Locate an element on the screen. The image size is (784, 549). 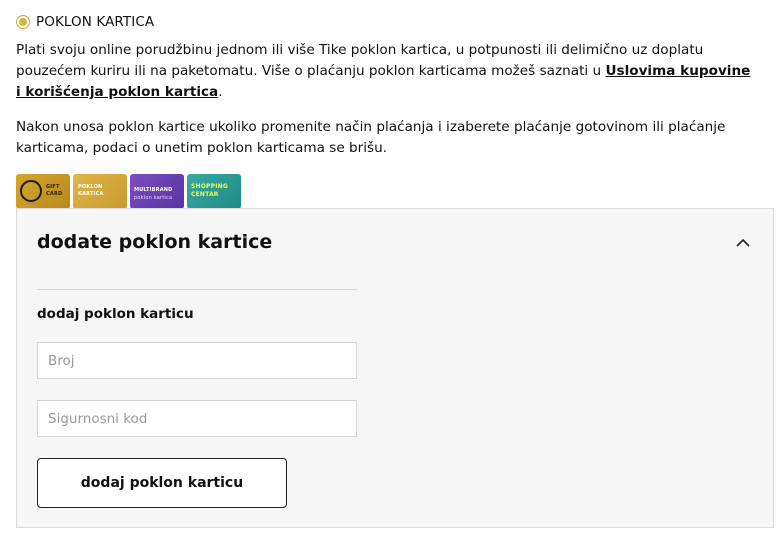
card-line: CARD is located at coordinates (54, 194).